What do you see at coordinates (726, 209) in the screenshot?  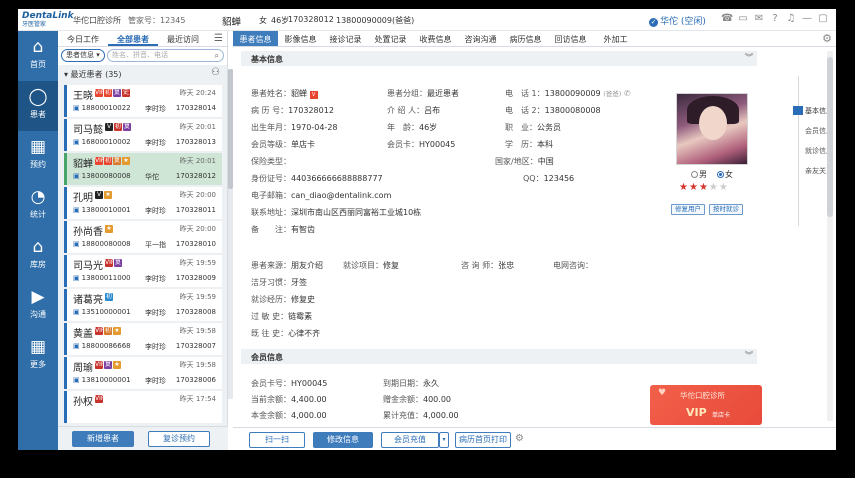 I see `timed-visit-button: 按时就诊` at bounding box center [726, 209].